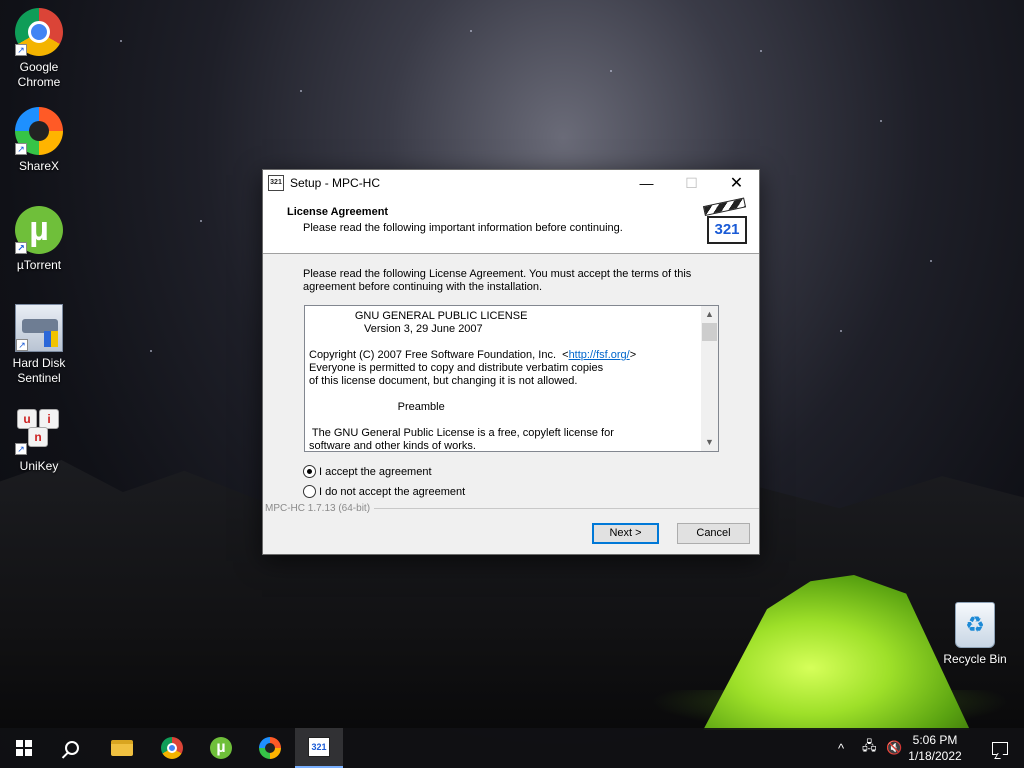 The height and width of the screenshot is (768, 1024). I want to click on chrome-icon: ↗, so click(39, 32).